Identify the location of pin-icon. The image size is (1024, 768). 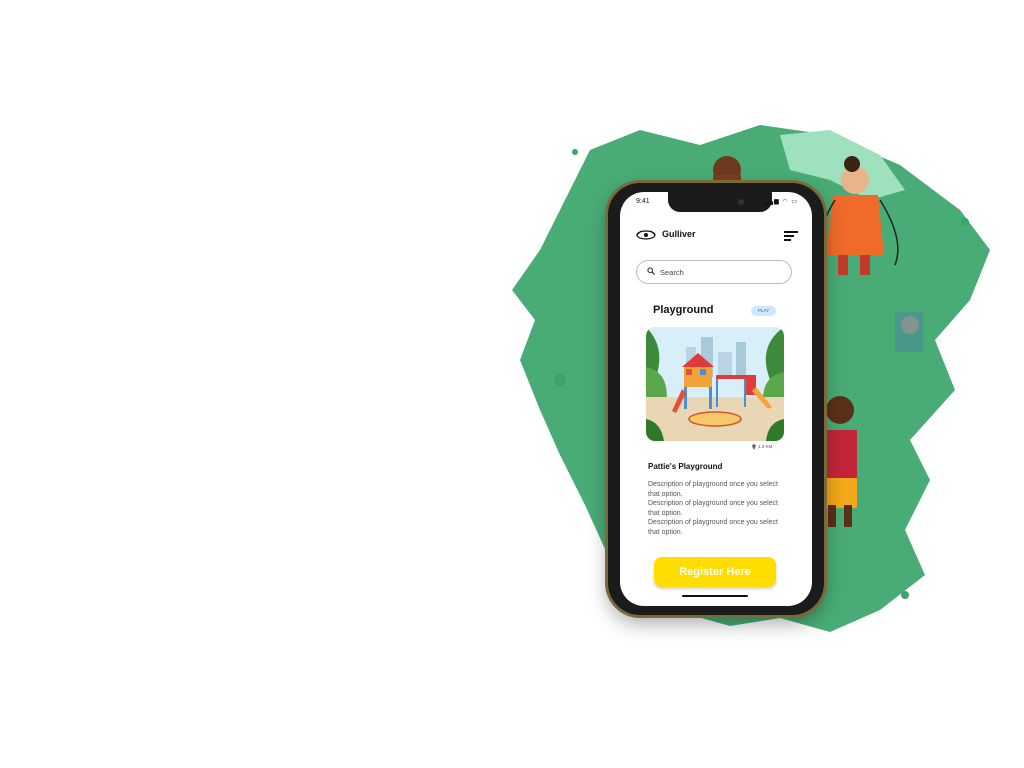
(754, 447).